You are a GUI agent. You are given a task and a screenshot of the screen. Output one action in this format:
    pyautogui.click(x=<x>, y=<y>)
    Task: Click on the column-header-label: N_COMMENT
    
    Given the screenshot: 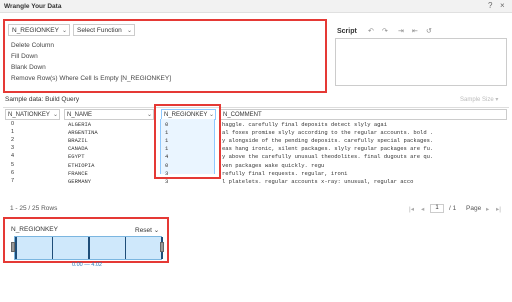 What is the action you would take?
    pyautogui.click(x=242, y=115)
    